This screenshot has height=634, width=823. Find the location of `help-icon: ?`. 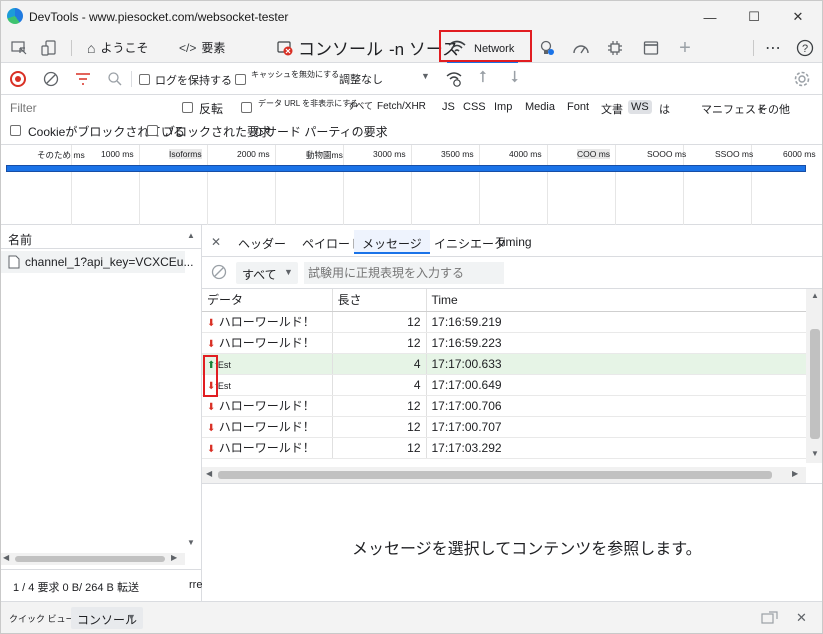

help-icon: ? is located at coordinates (805, 48).